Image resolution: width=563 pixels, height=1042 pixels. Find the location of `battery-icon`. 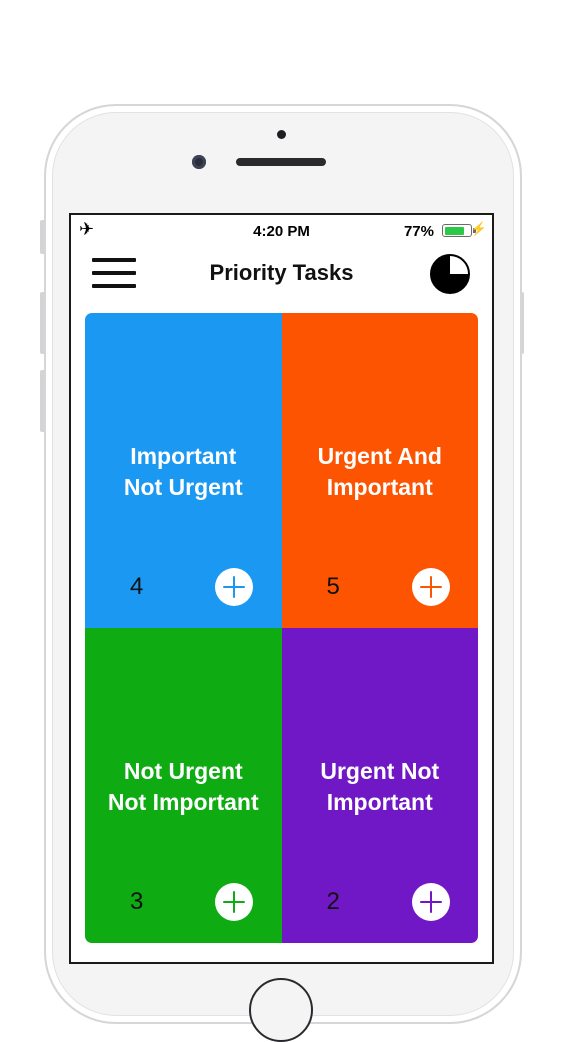

battery-icon is located at coordinates (457, 230).